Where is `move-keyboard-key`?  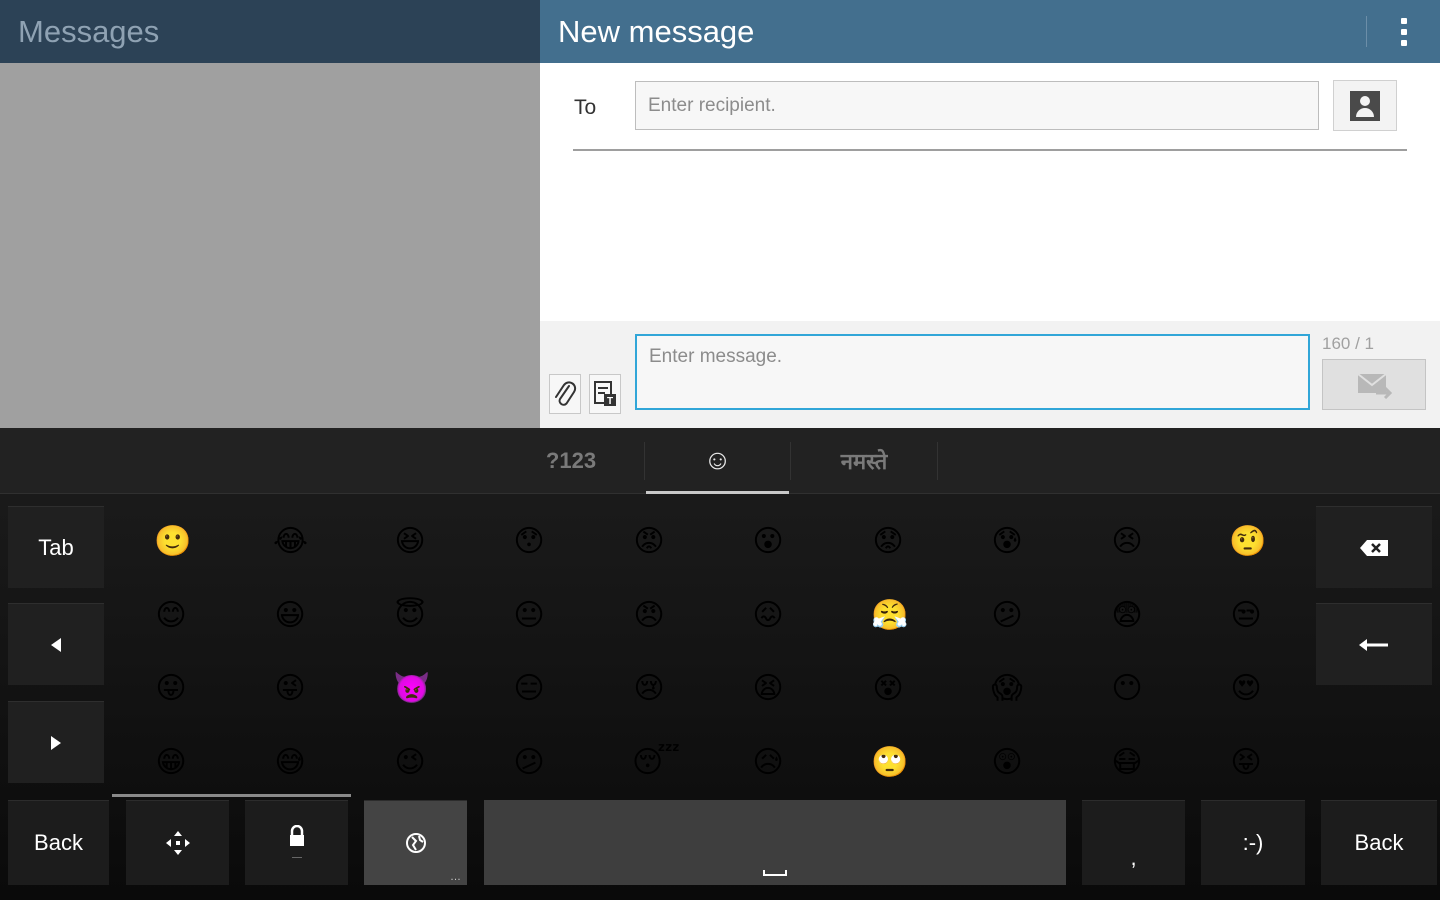 move-keyboard-key is located at coordinates (177, 842).